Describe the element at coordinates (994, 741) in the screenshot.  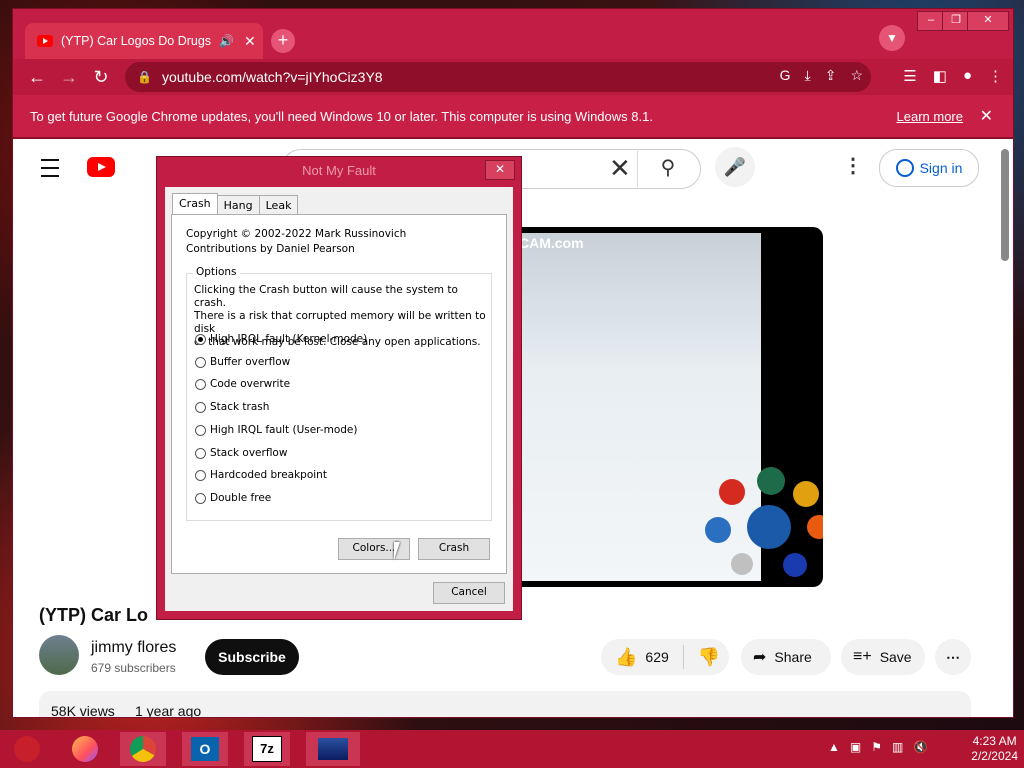
I see `clock-time: 4:23 AM` at that location.